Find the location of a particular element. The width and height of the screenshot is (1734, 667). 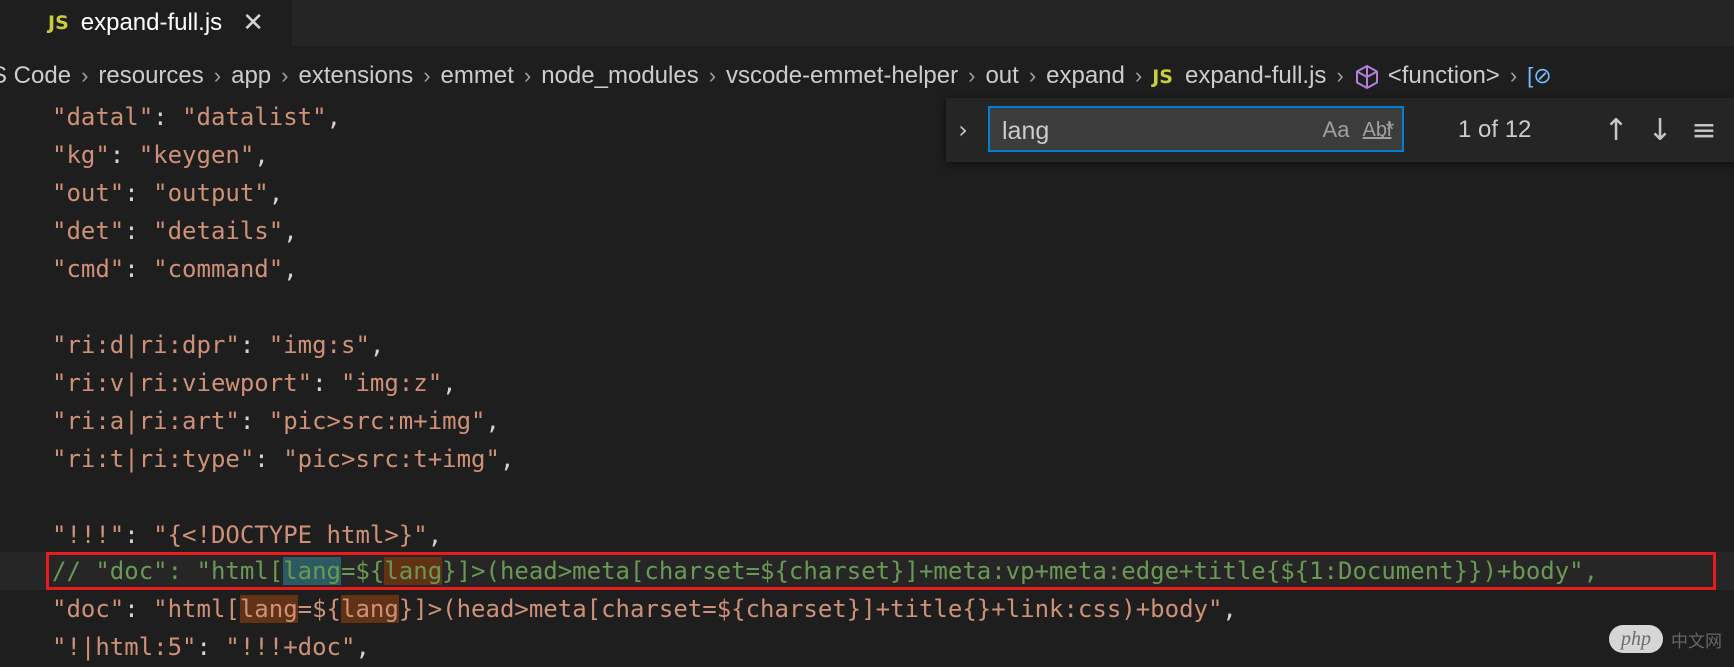

arrow-up-icon: ↑ is located at coordinates (1616, 130).